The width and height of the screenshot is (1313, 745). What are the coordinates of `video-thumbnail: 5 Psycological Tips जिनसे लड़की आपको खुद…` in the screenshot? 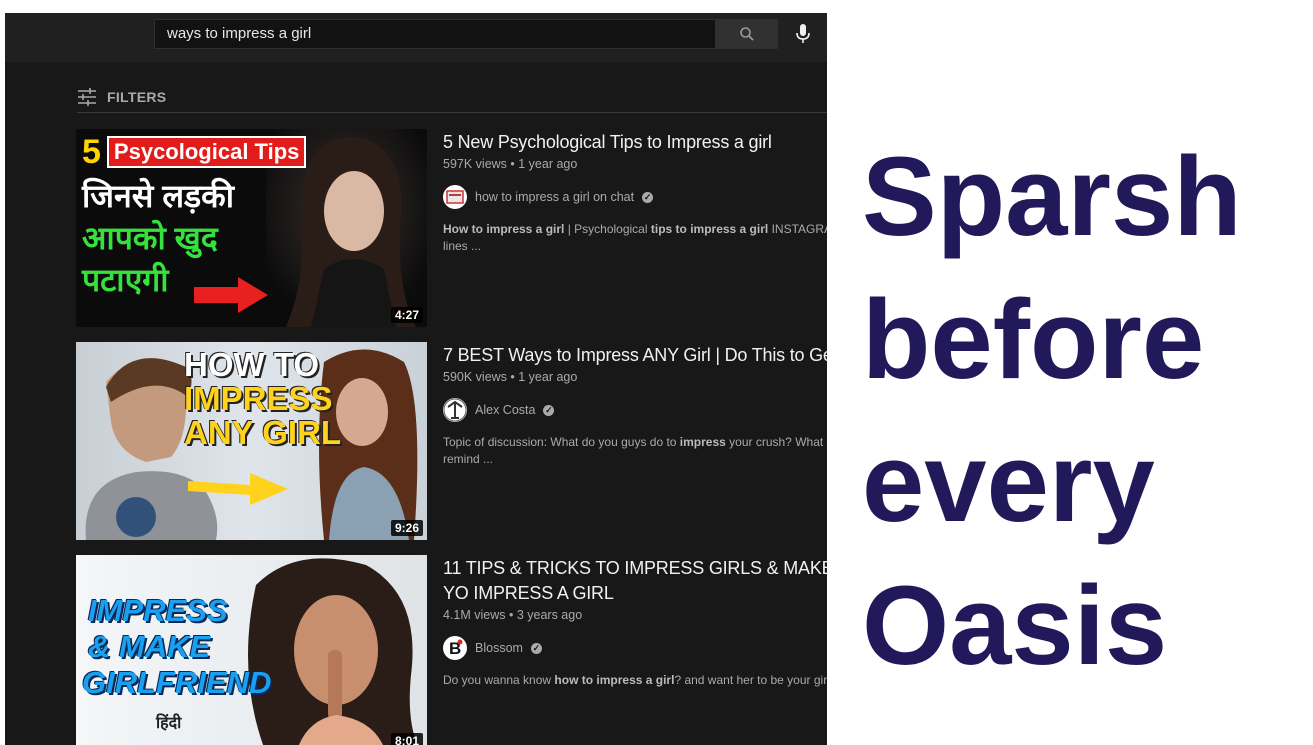 It's located at (251, 228).